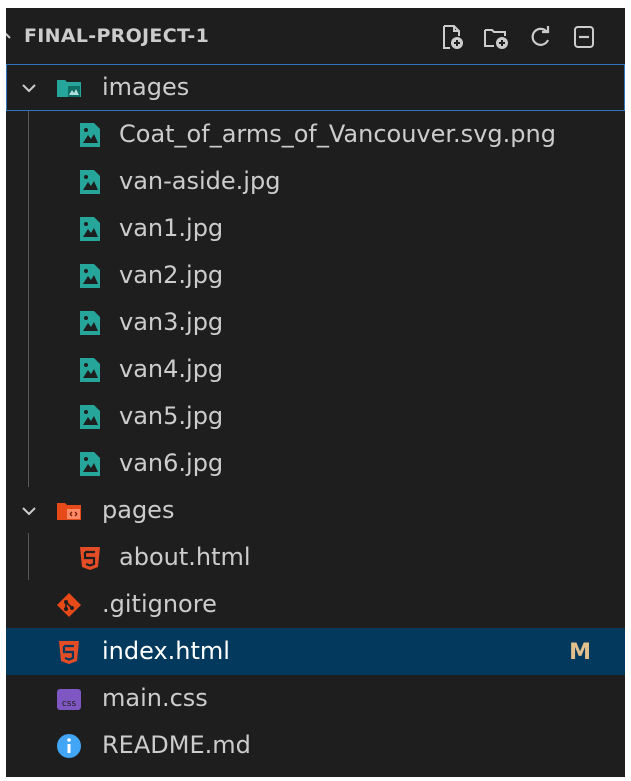  What do you see at coordinates (540, 37) in the screenshot?
I see `refresh-icon` at bounding box center [540, 37].